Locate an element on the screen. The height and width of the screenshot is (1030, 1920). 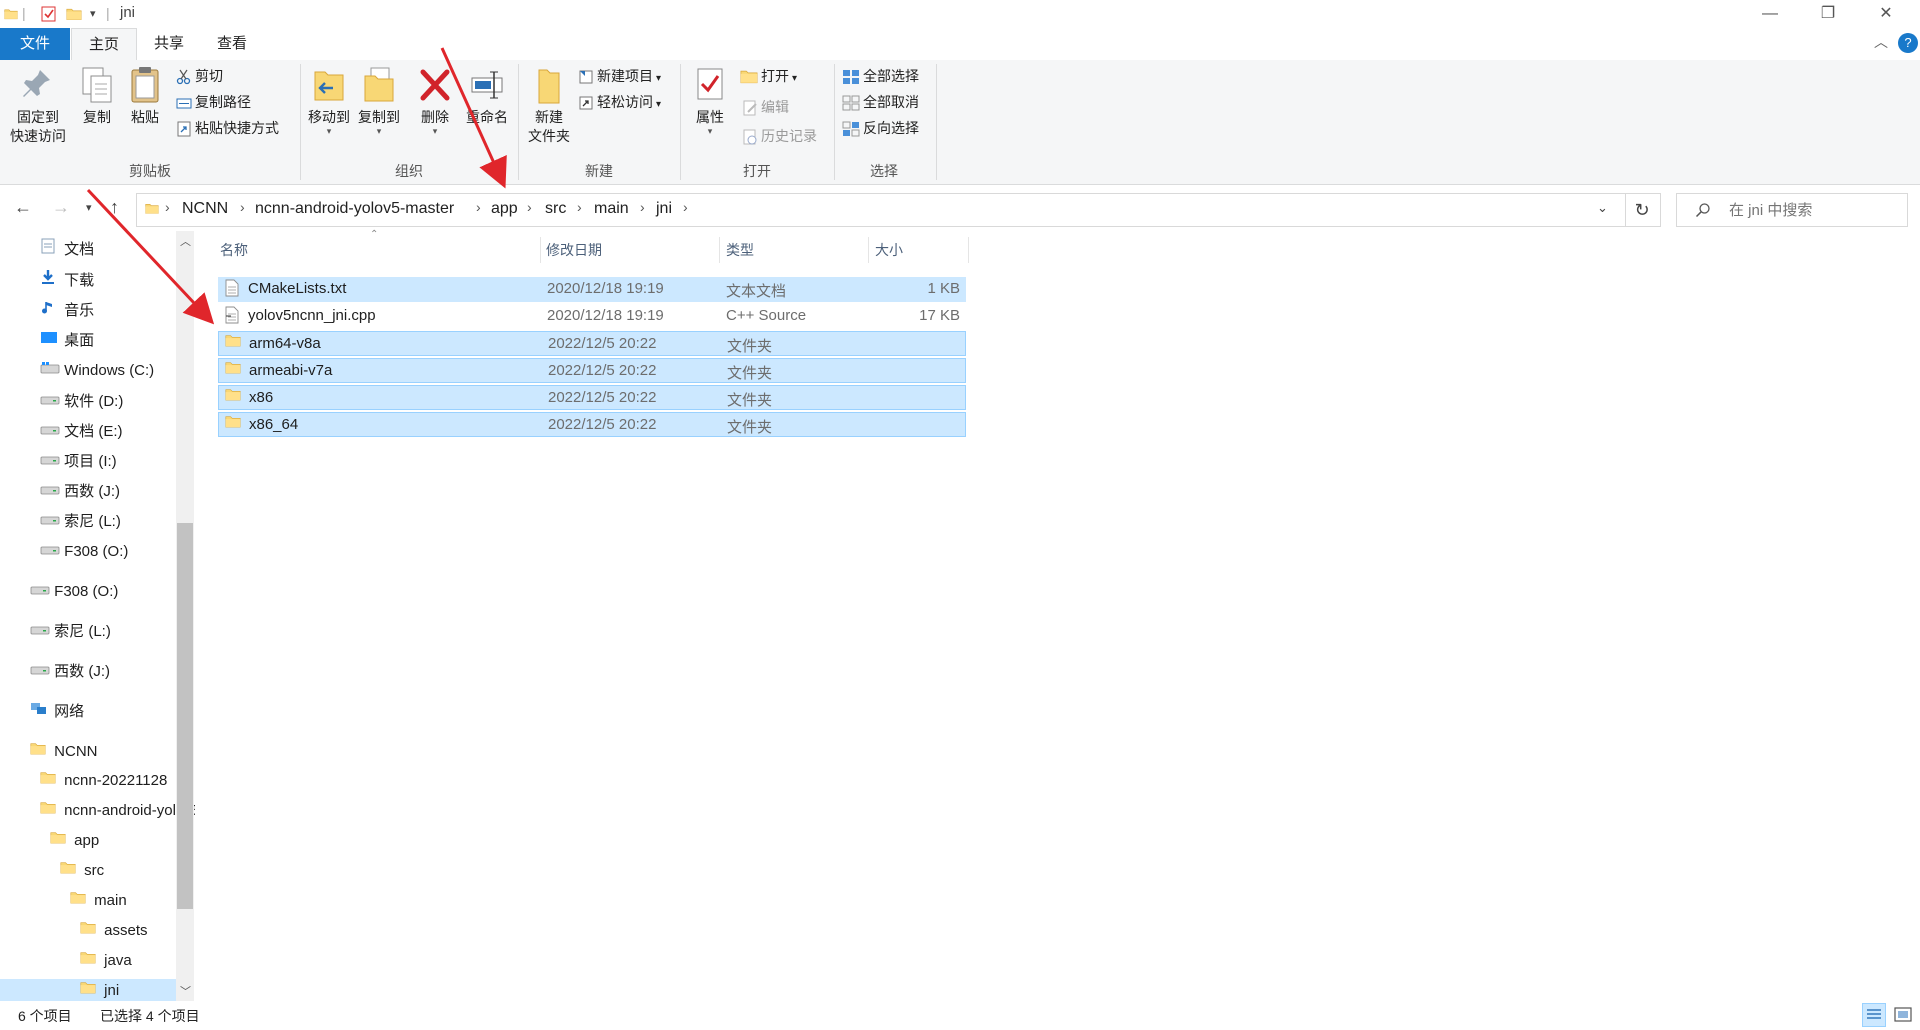
large-icons-view-button is located at coordinates (1903, 1015).